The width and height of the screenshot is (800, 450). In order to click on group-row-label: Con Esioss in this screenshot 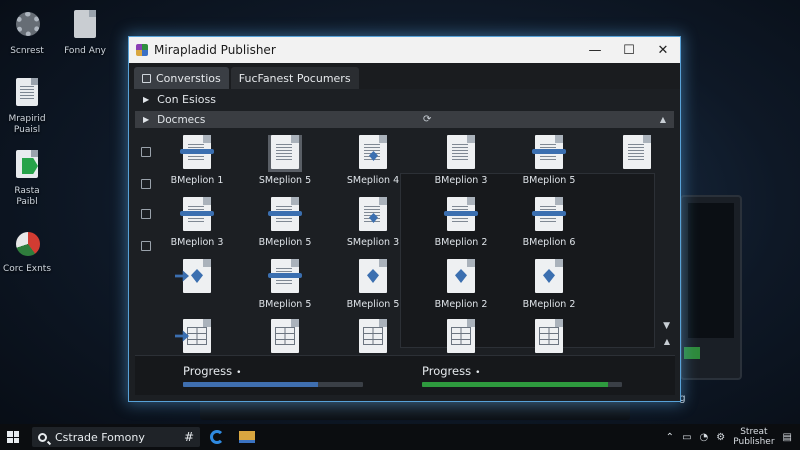, I will do `click(186, 99)`.